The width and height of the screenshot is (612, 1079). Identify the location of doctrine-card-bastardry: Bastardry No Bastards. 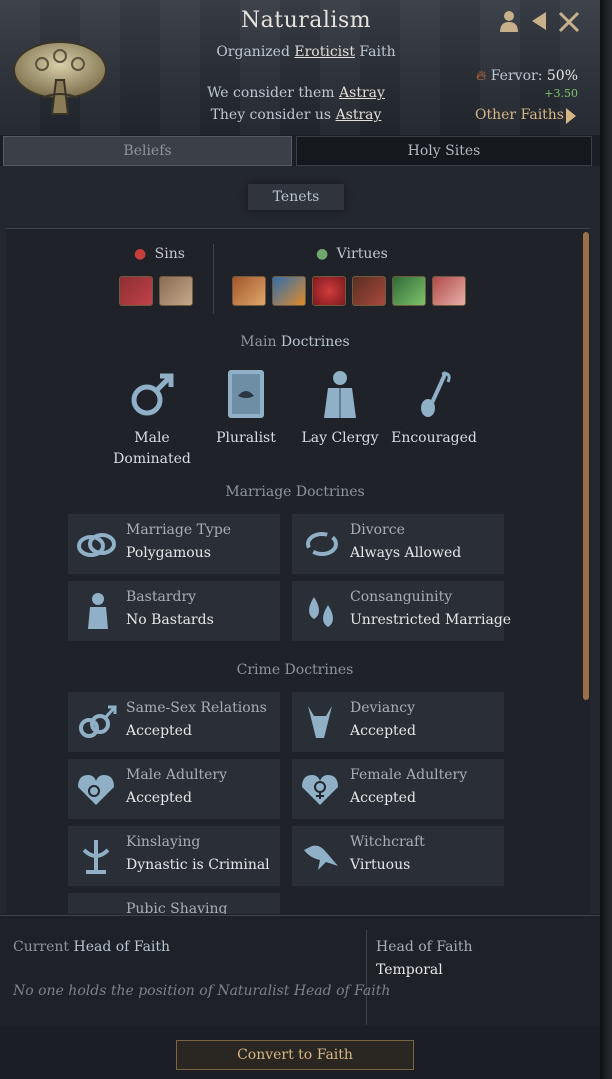
(174, 611).